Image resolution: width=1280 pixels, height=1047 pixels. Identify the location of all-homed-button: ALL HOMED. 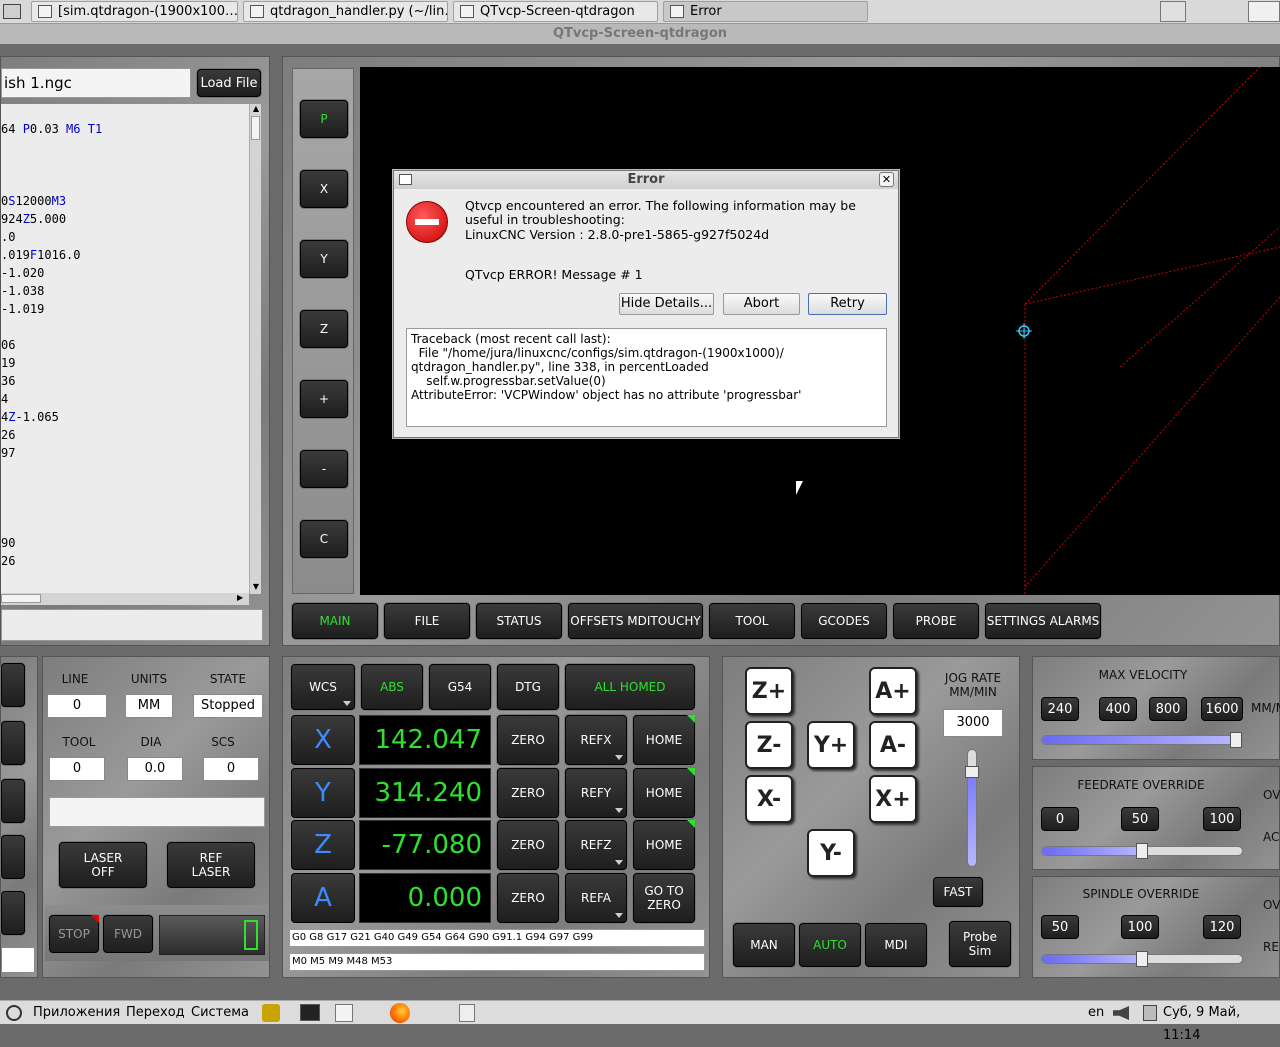
(630, 687).